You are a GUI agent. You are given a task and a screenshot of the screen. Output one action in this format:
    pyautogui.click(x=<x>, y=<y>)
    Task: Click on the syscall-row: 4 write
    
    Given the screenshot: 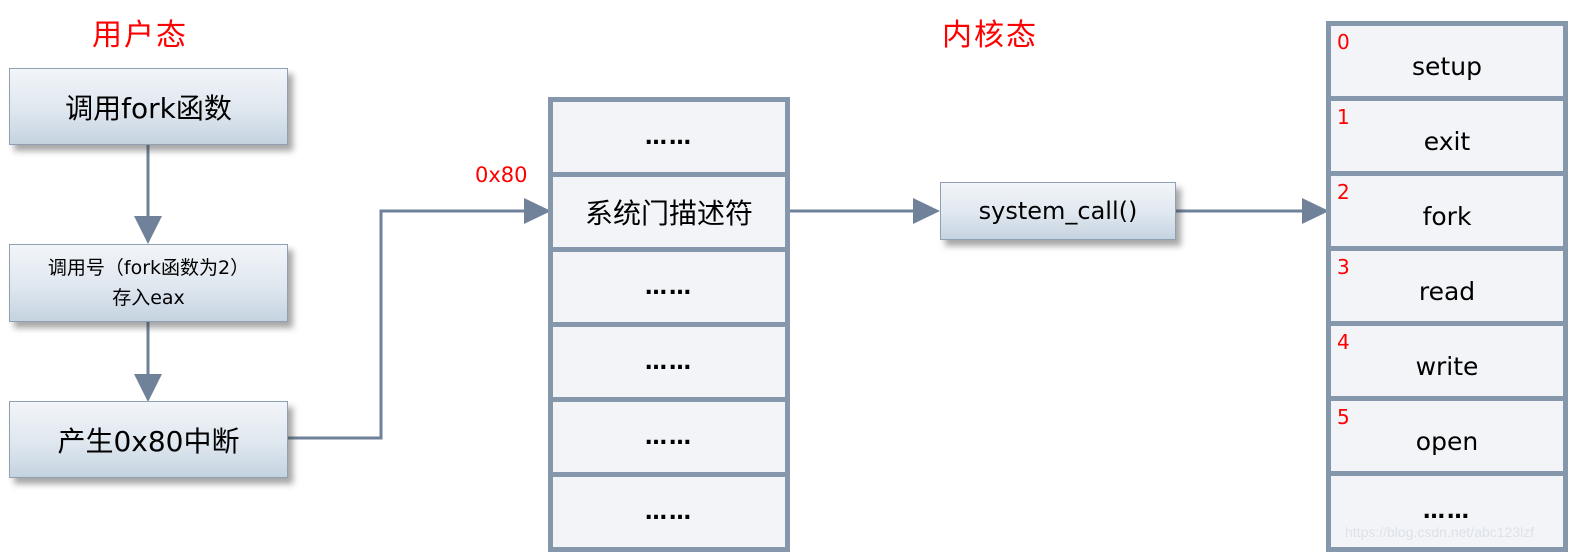 What is the action you would take?
    pyautogui.click(x=1447, y=361)
    